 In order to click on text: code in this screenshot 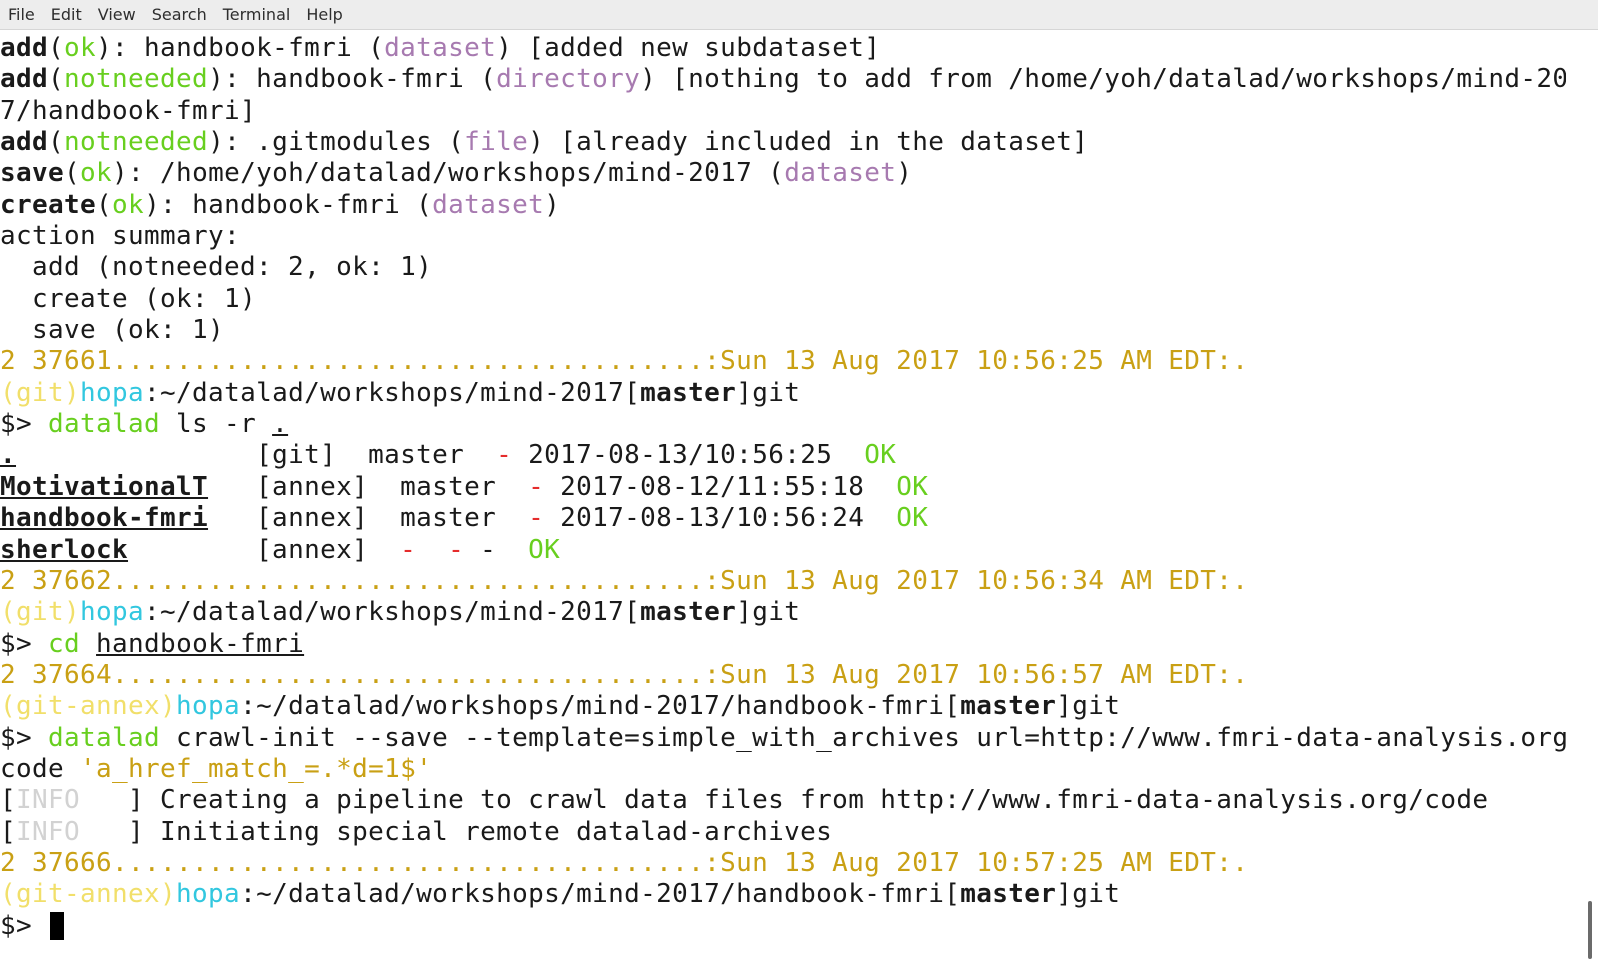, I will do `click(40, 768)`.